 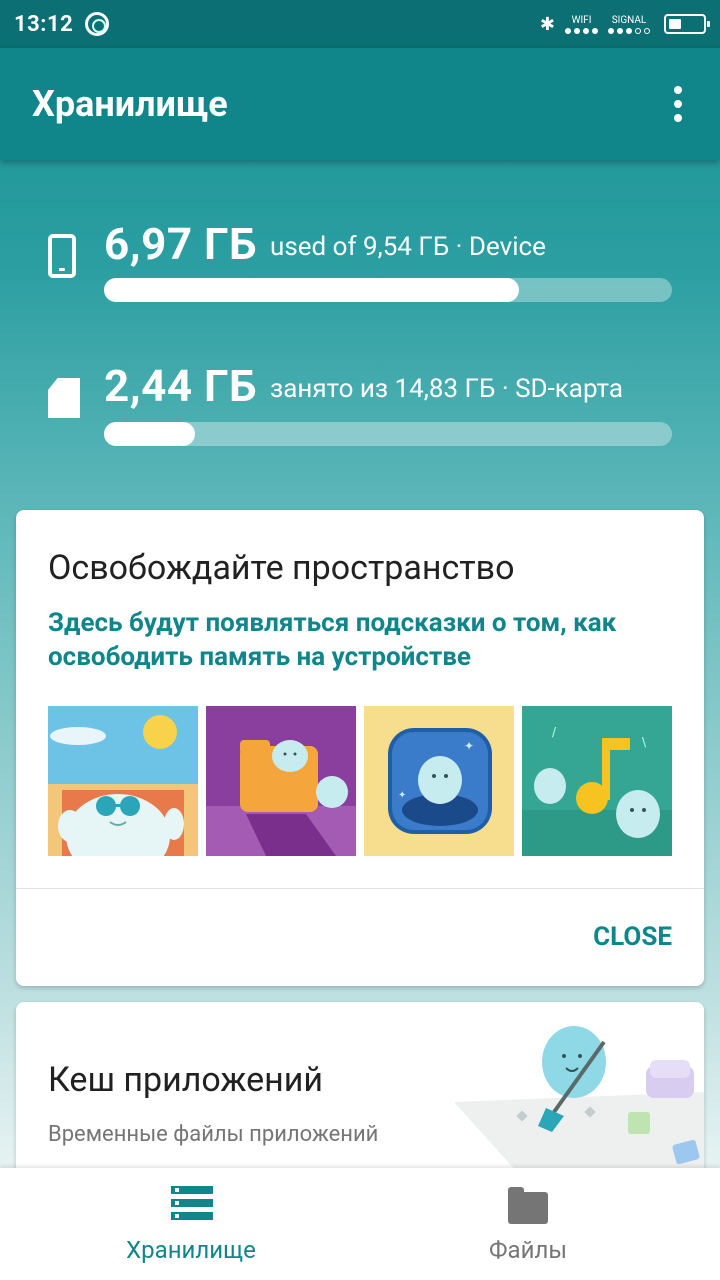 What do you see at coordinates (97, 24) in the screenshot?
I see `app-notification-icon` at bounding box center [97, 24].